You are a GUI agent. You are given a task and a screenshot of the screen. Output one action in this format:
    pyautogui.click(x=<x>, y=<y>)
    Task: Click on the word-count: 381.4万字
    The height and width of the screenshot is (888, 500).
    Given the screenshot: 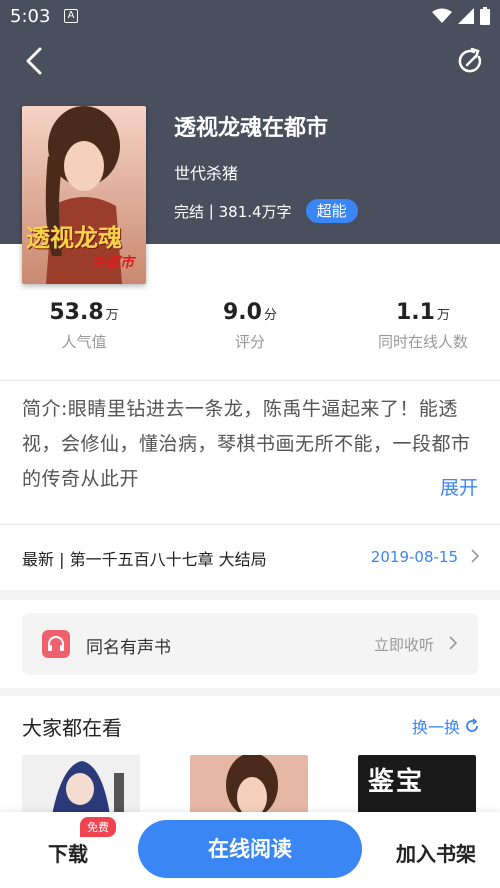 What is the action you would take?
    pyautogui.click(x=255, y=211)
    